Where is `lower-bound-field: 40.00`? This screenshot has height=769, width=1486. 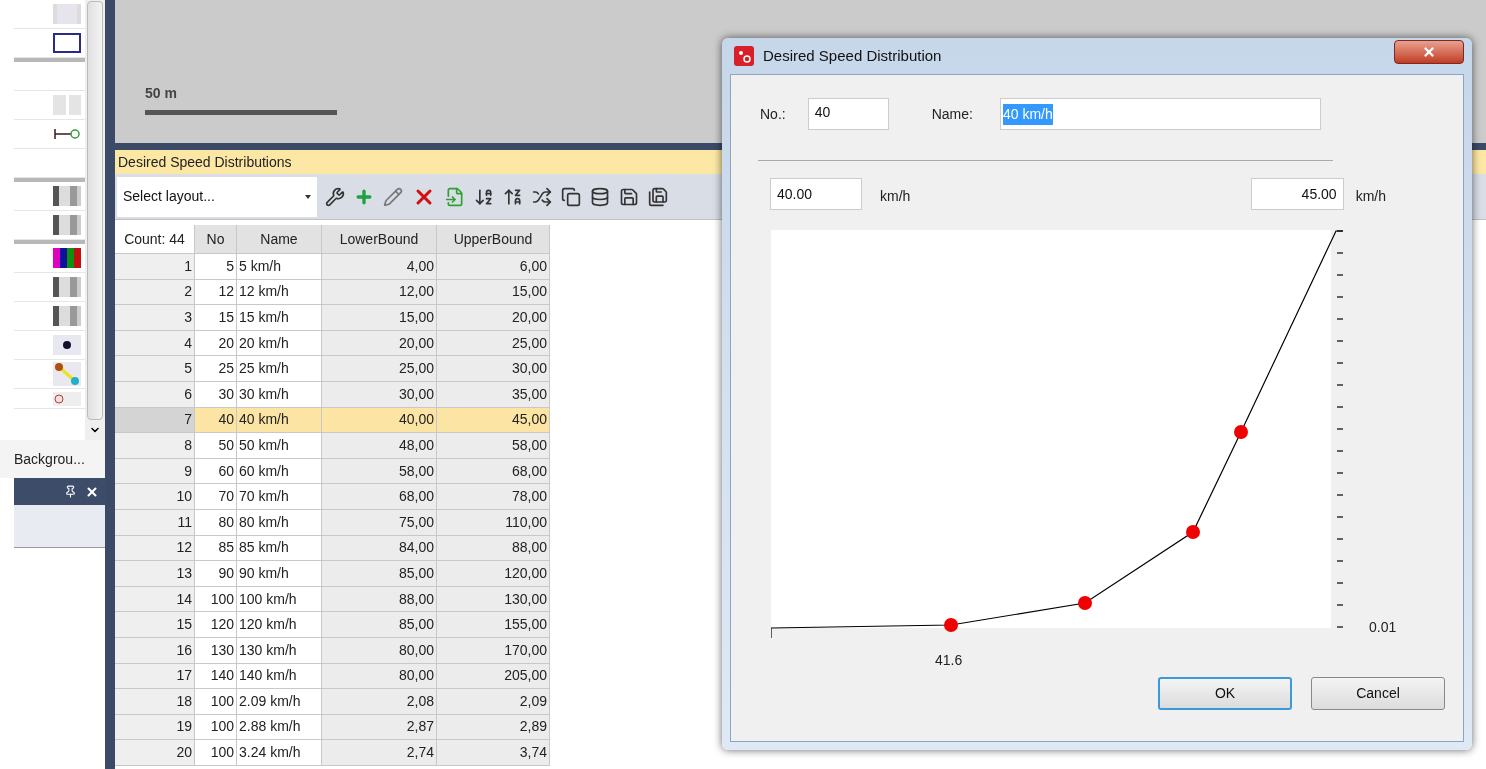 lower-bound-field: 40.00 is located at coordinates (816, 194).